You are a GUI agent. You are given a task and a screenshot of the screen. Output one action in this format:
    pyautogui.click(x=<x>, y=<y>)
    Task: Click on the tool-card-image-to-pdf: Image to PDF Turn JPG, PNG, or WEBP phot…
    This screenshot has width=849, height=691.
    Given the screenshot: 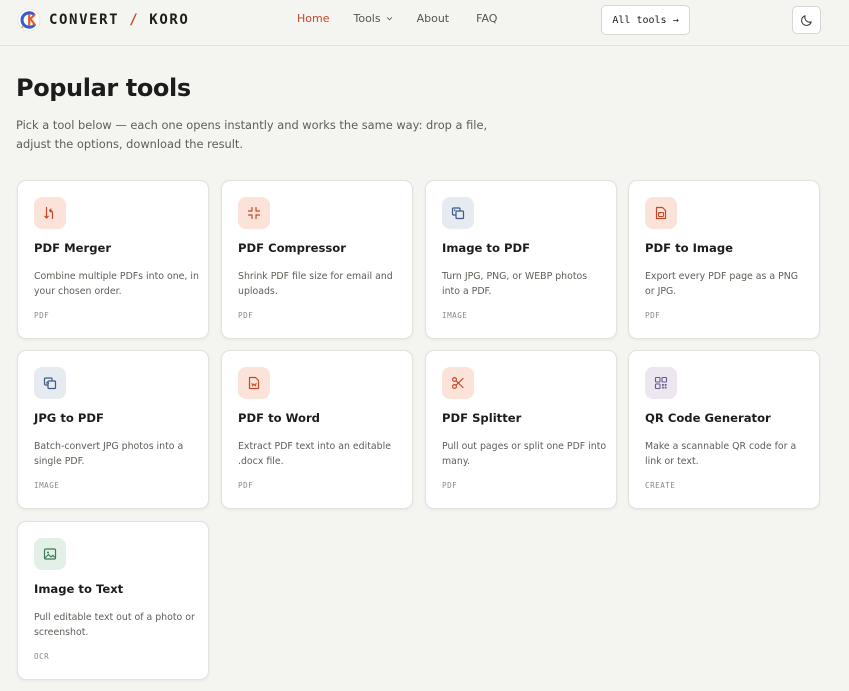 What is the action you would take?
    pyautogui.click(x=521, y=259)
    